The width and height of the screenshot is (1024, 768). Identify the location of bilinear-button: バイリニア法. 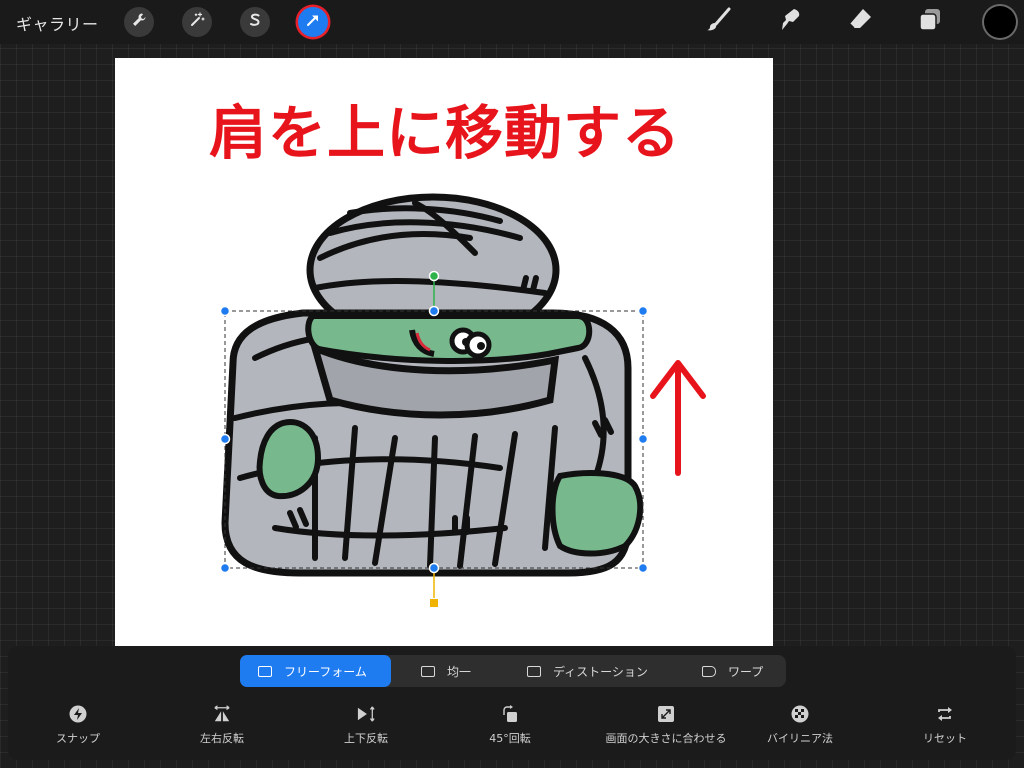
(800, 725).